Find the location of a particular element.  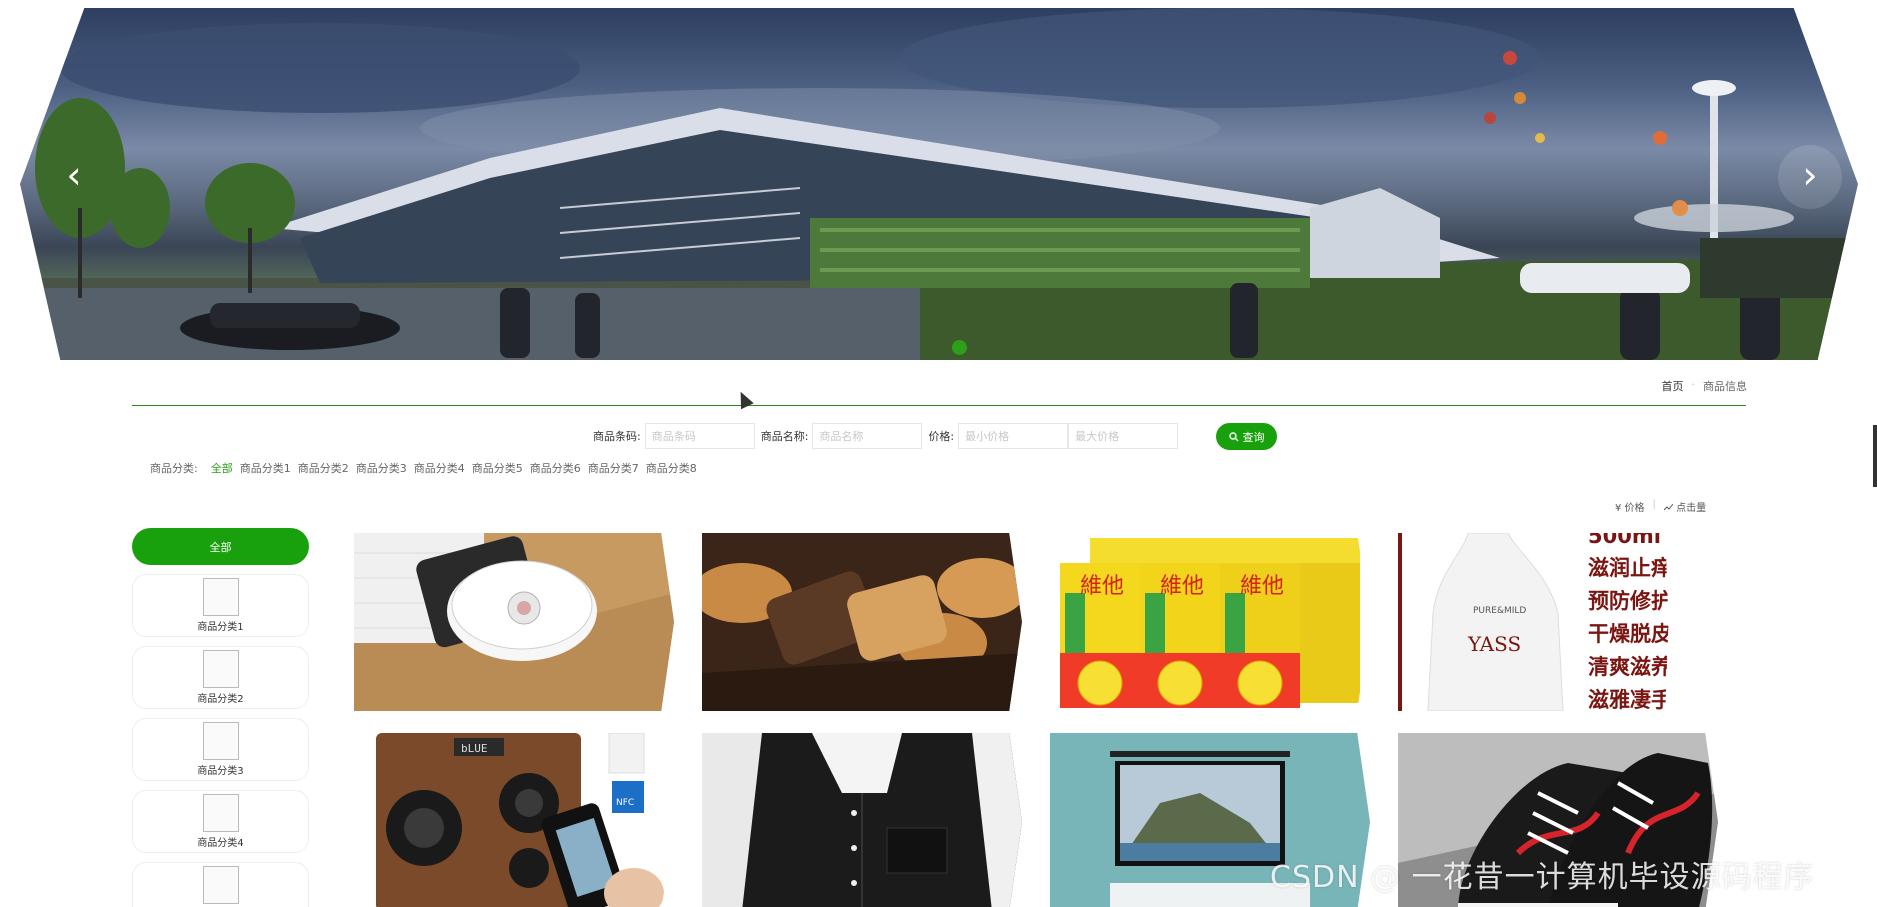

sort-by-clicks-label: 点击量 is located at coordinates (1691, 508).